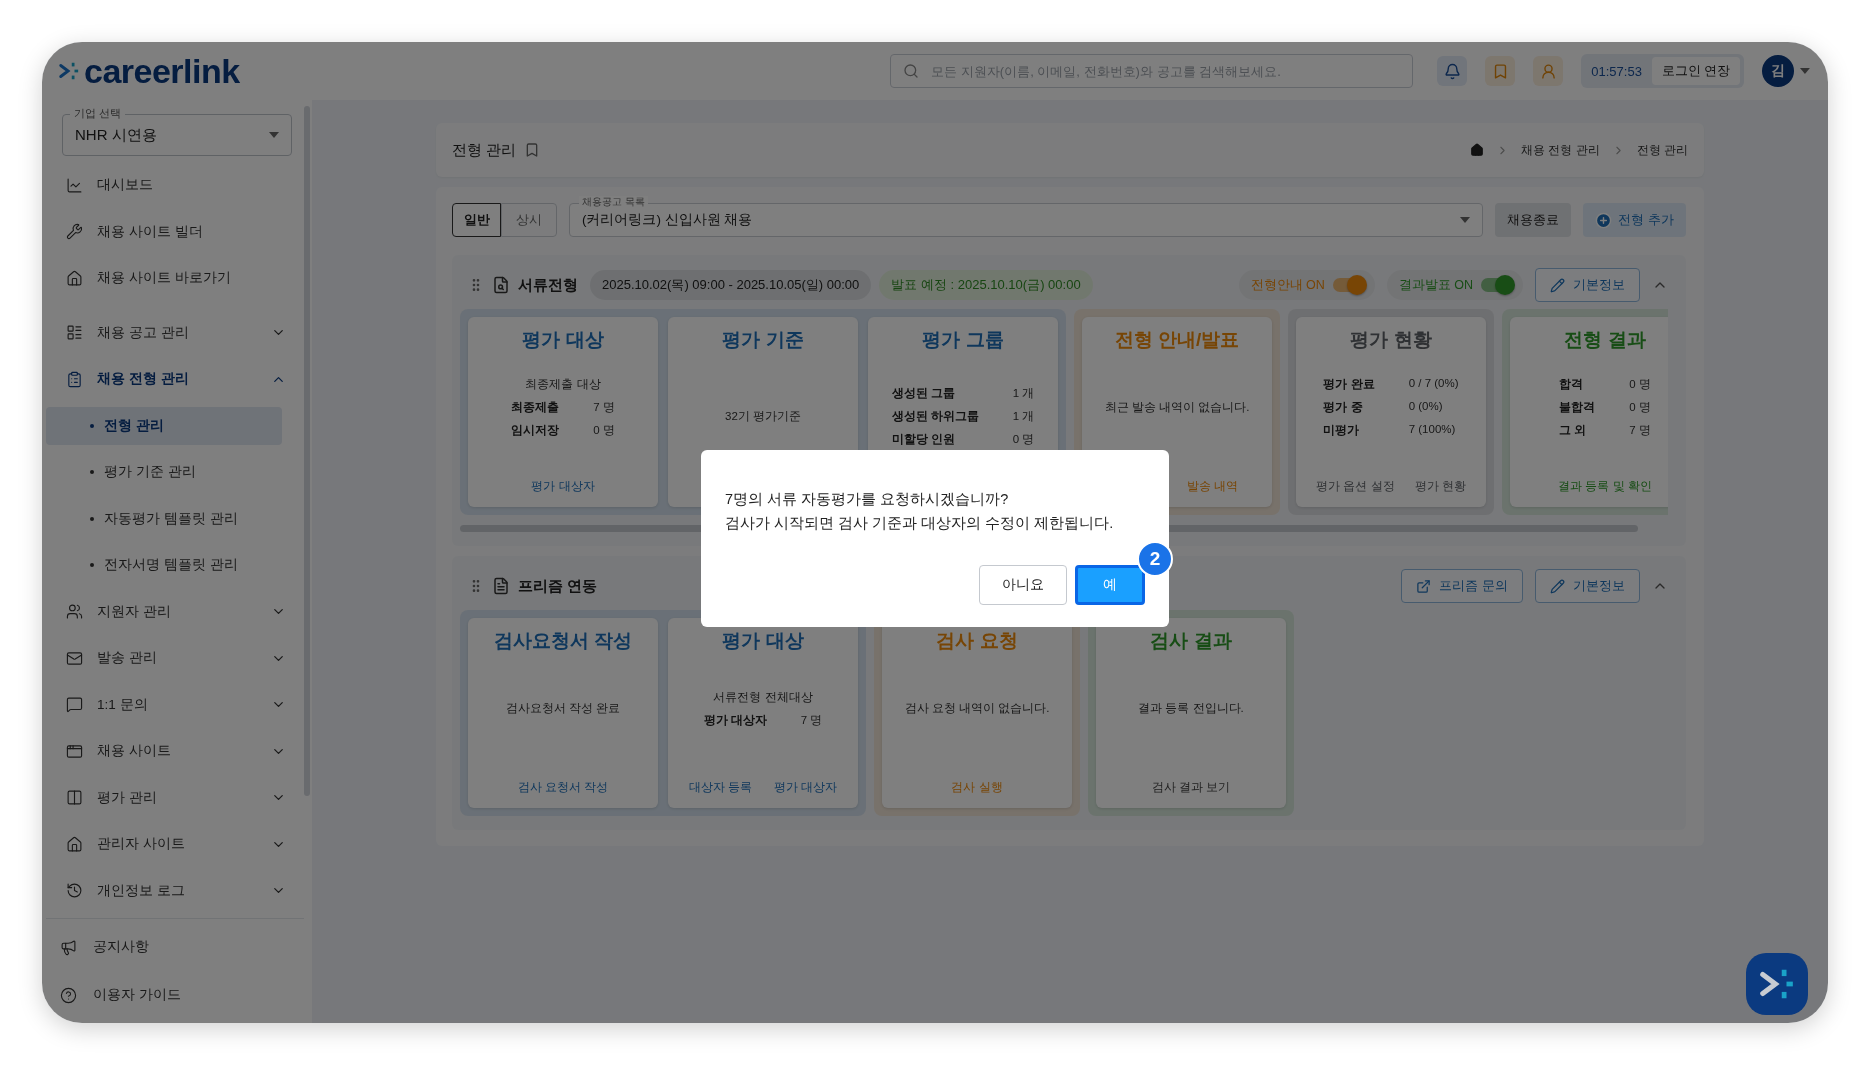 The height and width of the screenshot is (1065, 1870). I want to click on card-link: 평가 현황, so click(1440, 486).